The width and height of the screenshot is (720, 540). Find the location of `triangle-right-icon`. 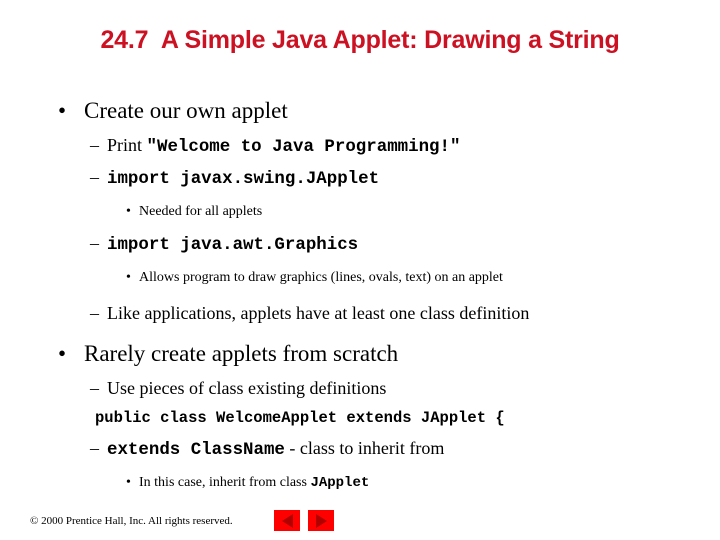

triangle-right-icon is located at coordinates (321, 520).